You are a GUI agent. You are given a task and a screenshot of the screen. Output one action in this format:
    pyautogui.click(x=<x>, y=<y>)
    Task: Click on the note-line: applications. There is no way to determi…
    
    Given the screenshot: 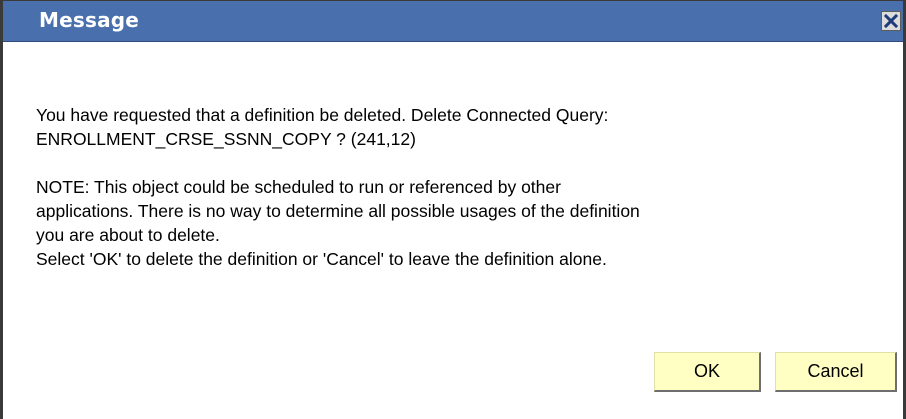 What is the action you would take?
    pyautogui.click(x=338, y=211)
    